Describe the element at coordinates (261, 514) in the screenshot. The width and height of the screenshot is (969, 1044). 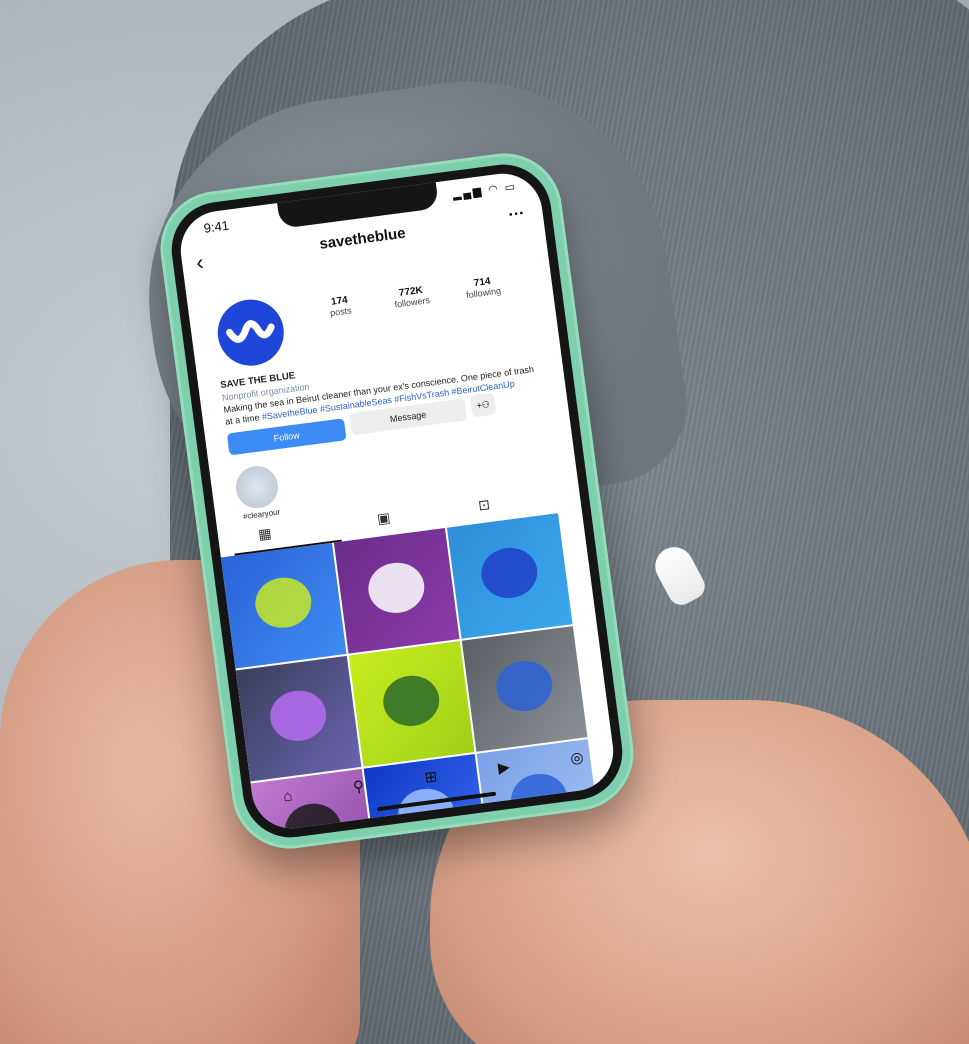
I see `story-highlight-label: #clearyour` at that location.